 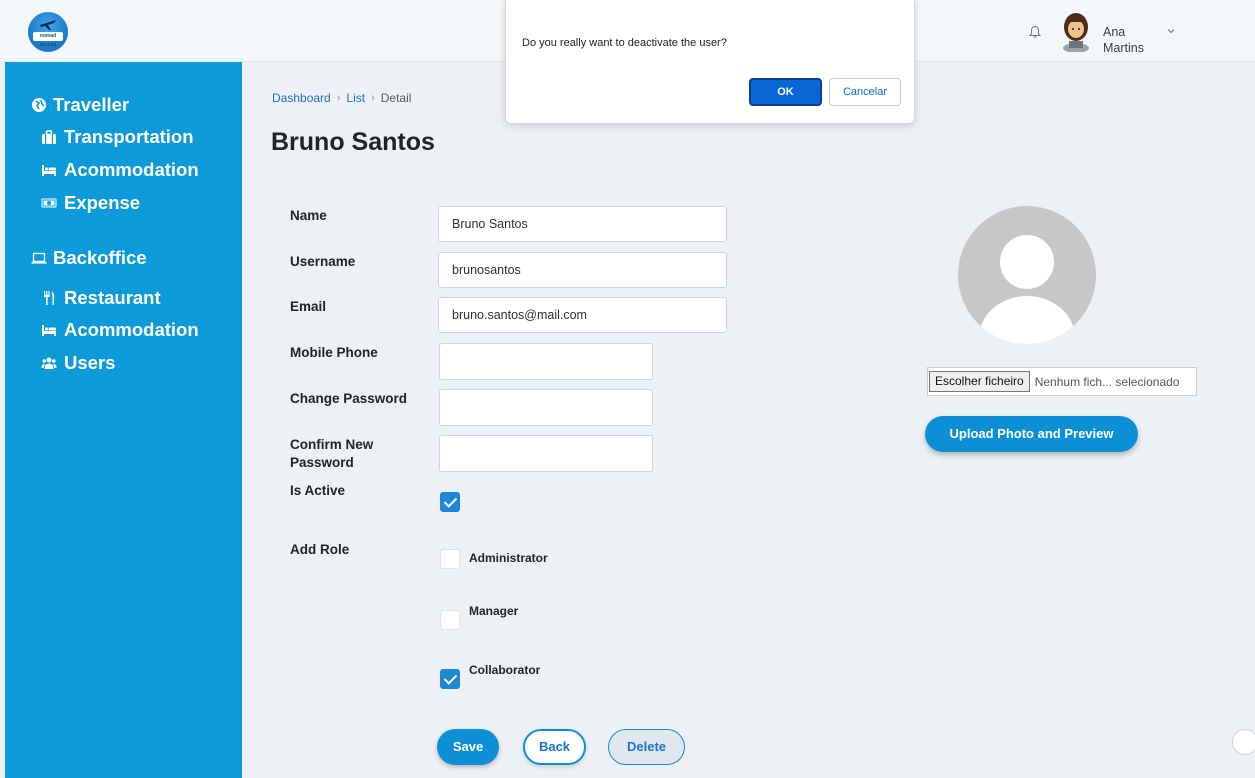 I want to click on breadcrumb-detail: Detail, so click(x=396, y=98).